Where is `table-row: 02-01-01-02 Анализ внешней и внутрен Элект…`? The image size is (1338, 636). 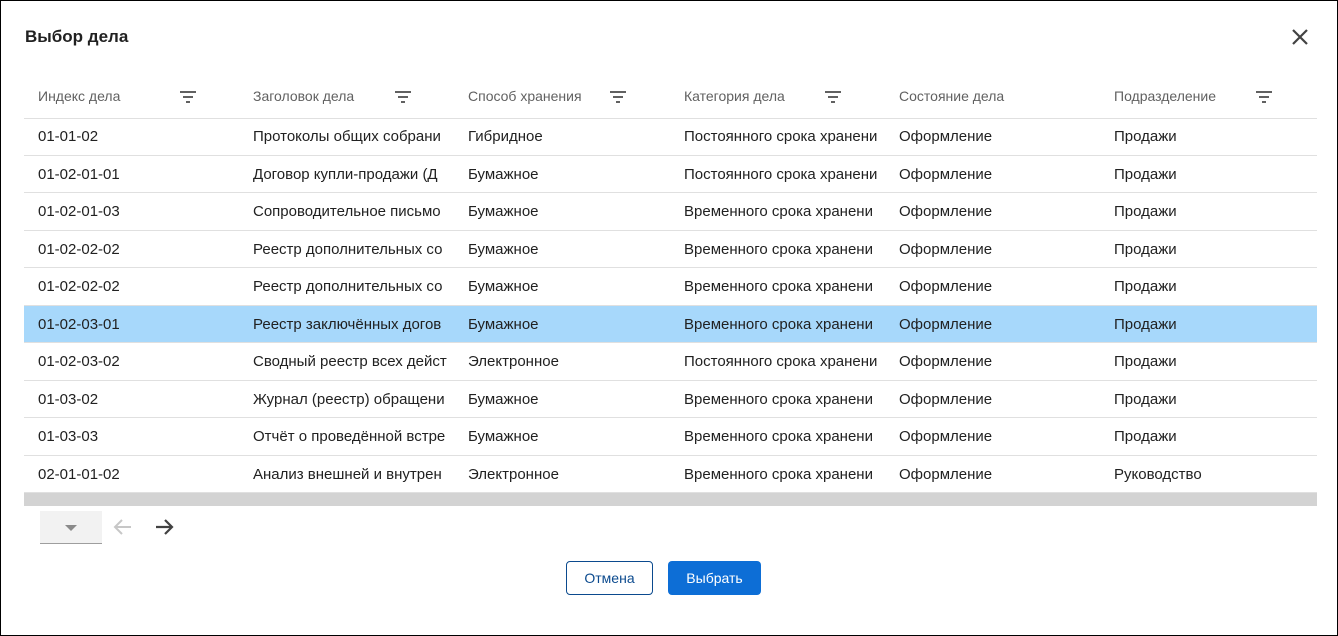 table-row: 02-01-01-02 Анализ внешней и внутрен Элект… is located at coordinates (670, 474).